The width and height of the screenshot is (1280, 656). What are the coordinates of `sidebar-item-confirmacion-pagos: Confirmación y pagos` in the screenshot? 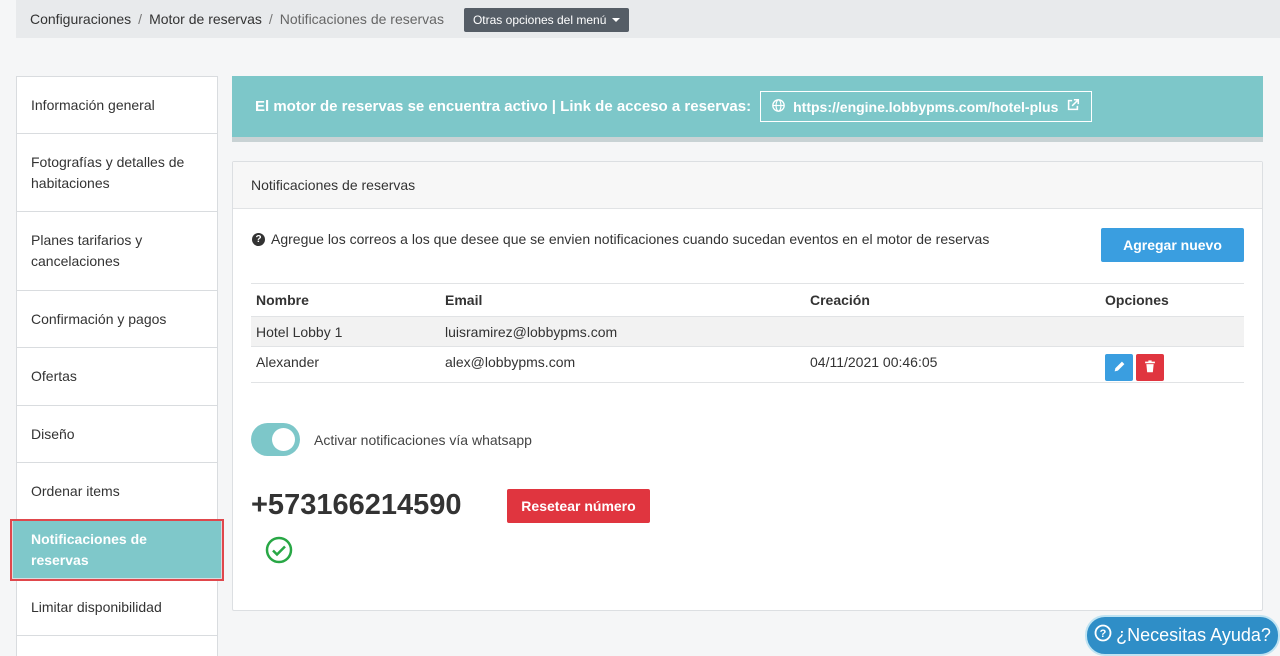 It's located at (117, 319).